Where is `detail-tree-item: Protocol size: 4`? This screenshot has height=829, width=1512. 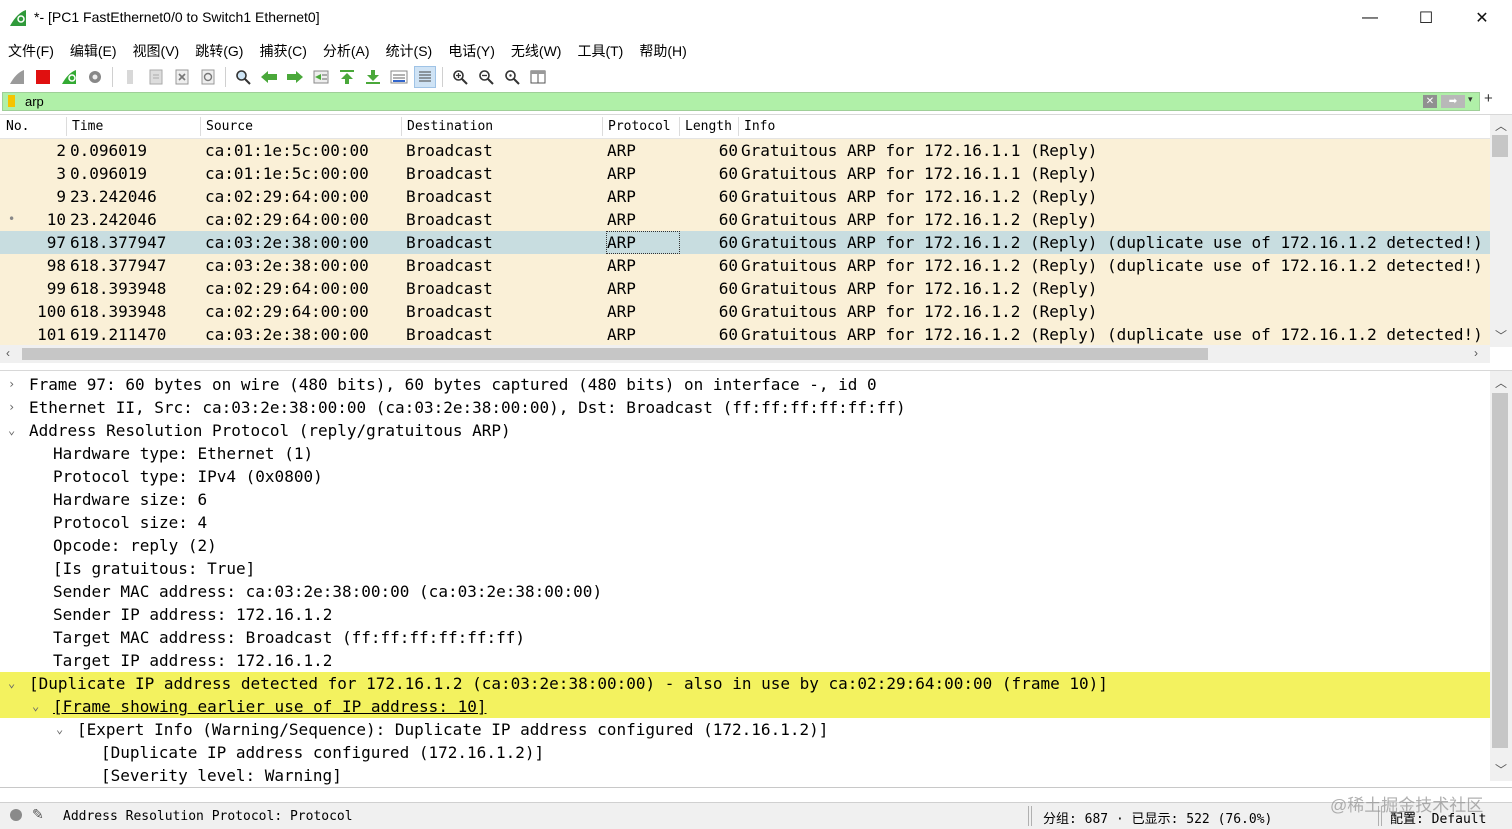 detail-tree-item: Protocol size: 4 is located at coordinates (745, 522).